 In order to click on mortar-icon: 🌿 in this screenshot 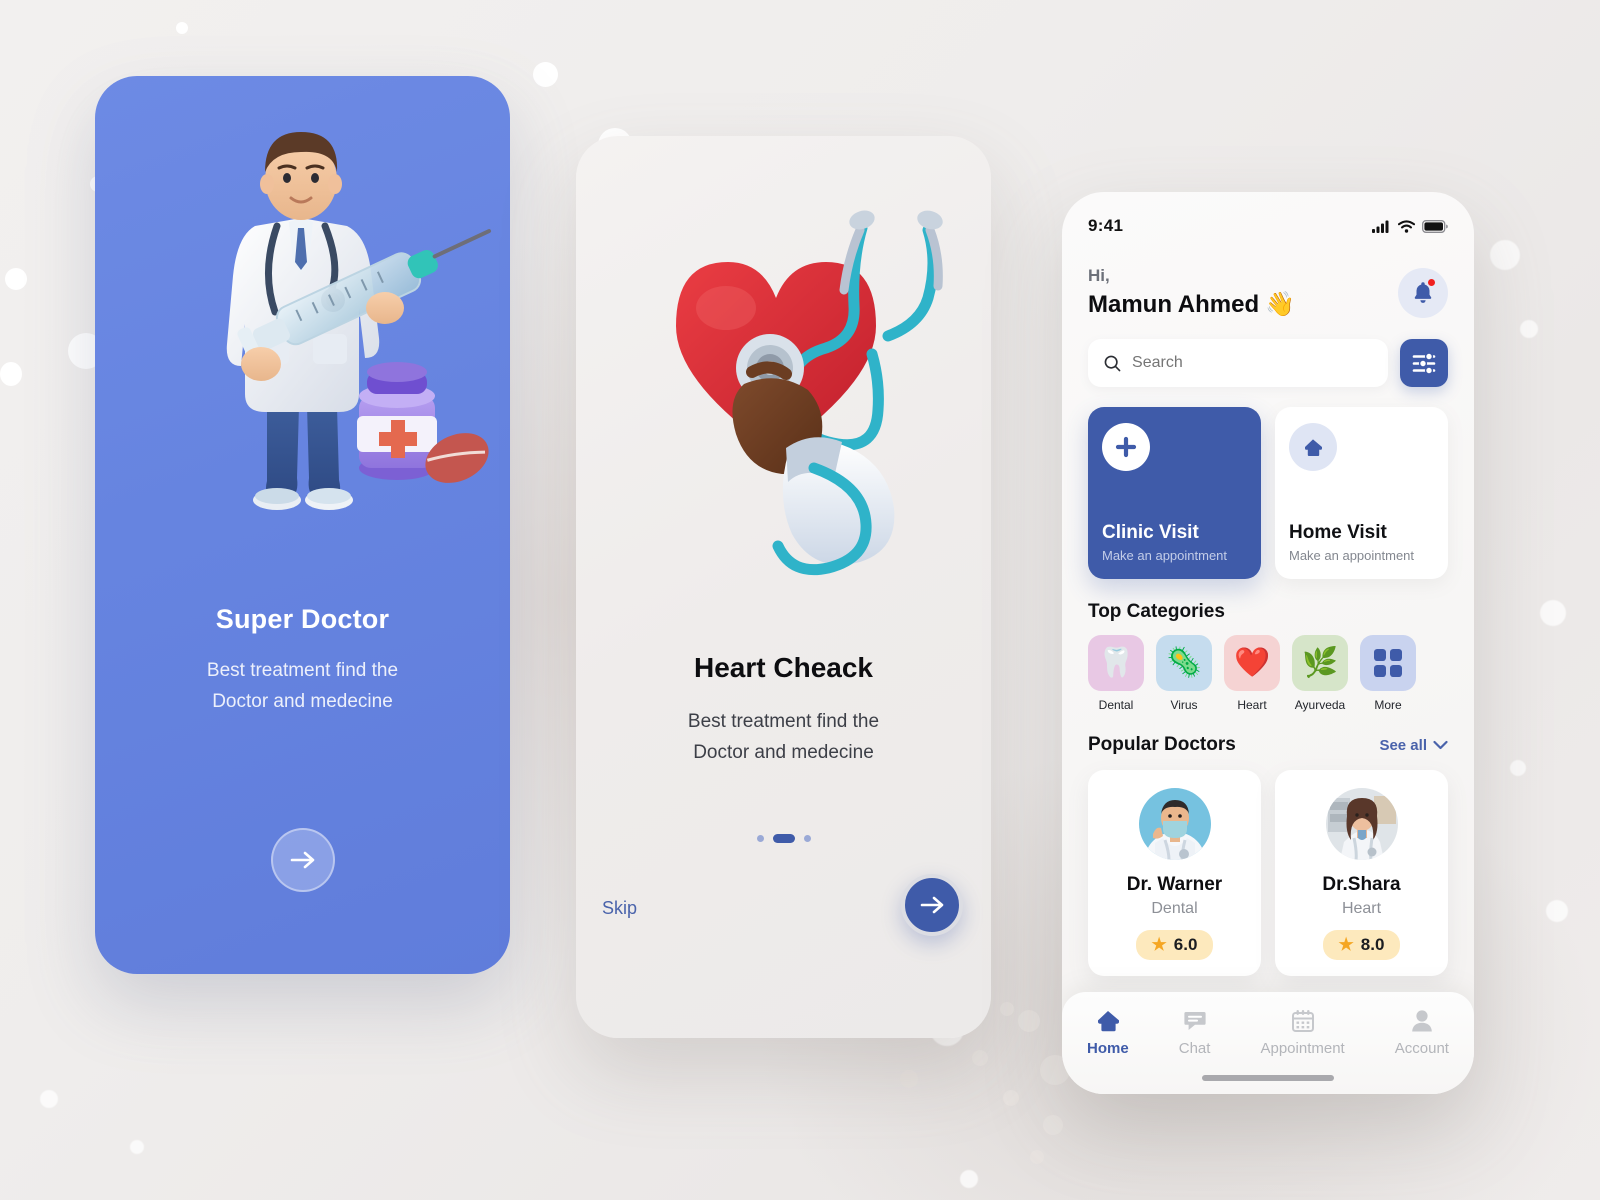, I will do `click(1320, 663)`.